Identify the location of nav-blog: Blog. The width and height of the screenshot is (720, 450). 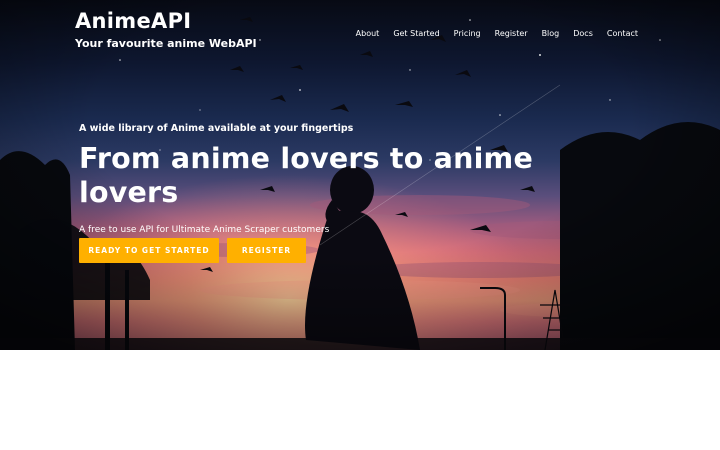
(551, 34).